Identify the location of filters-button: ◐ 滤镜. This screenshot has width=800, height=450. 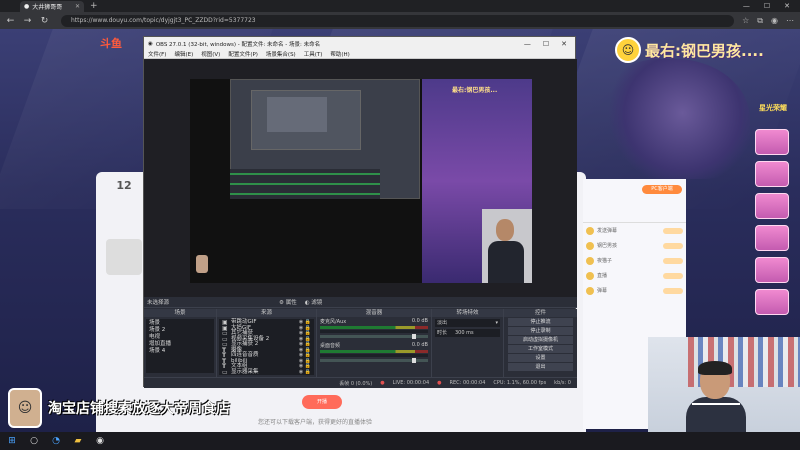
(314, 302).